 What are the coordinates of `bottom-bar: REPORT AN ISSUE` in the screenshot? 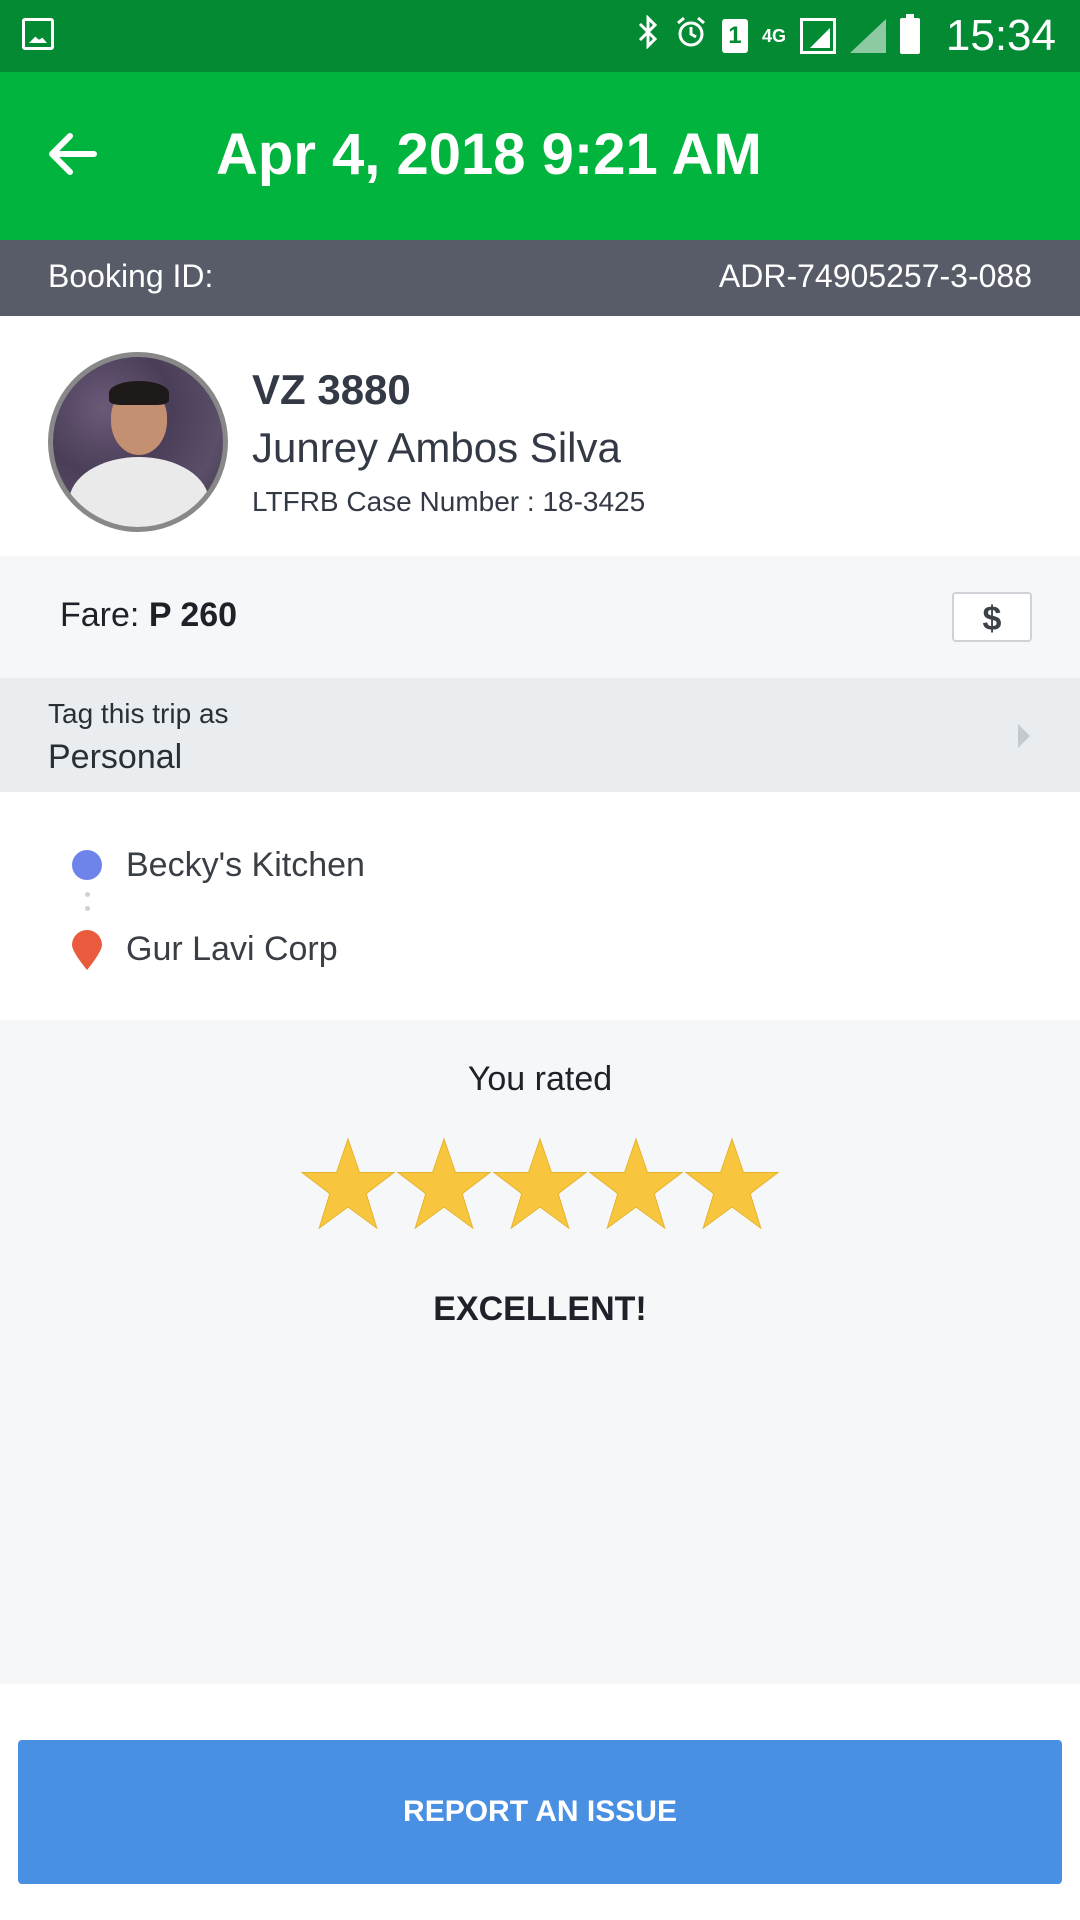 It's located at (540, 1802).